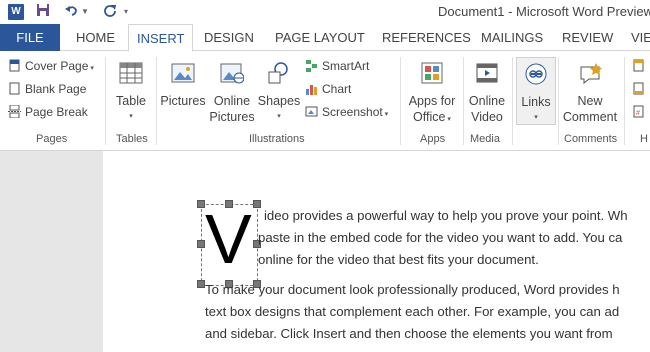  Describe the element at coordinates (131, 73) in the screenshot. I see `table-icon` at that location.